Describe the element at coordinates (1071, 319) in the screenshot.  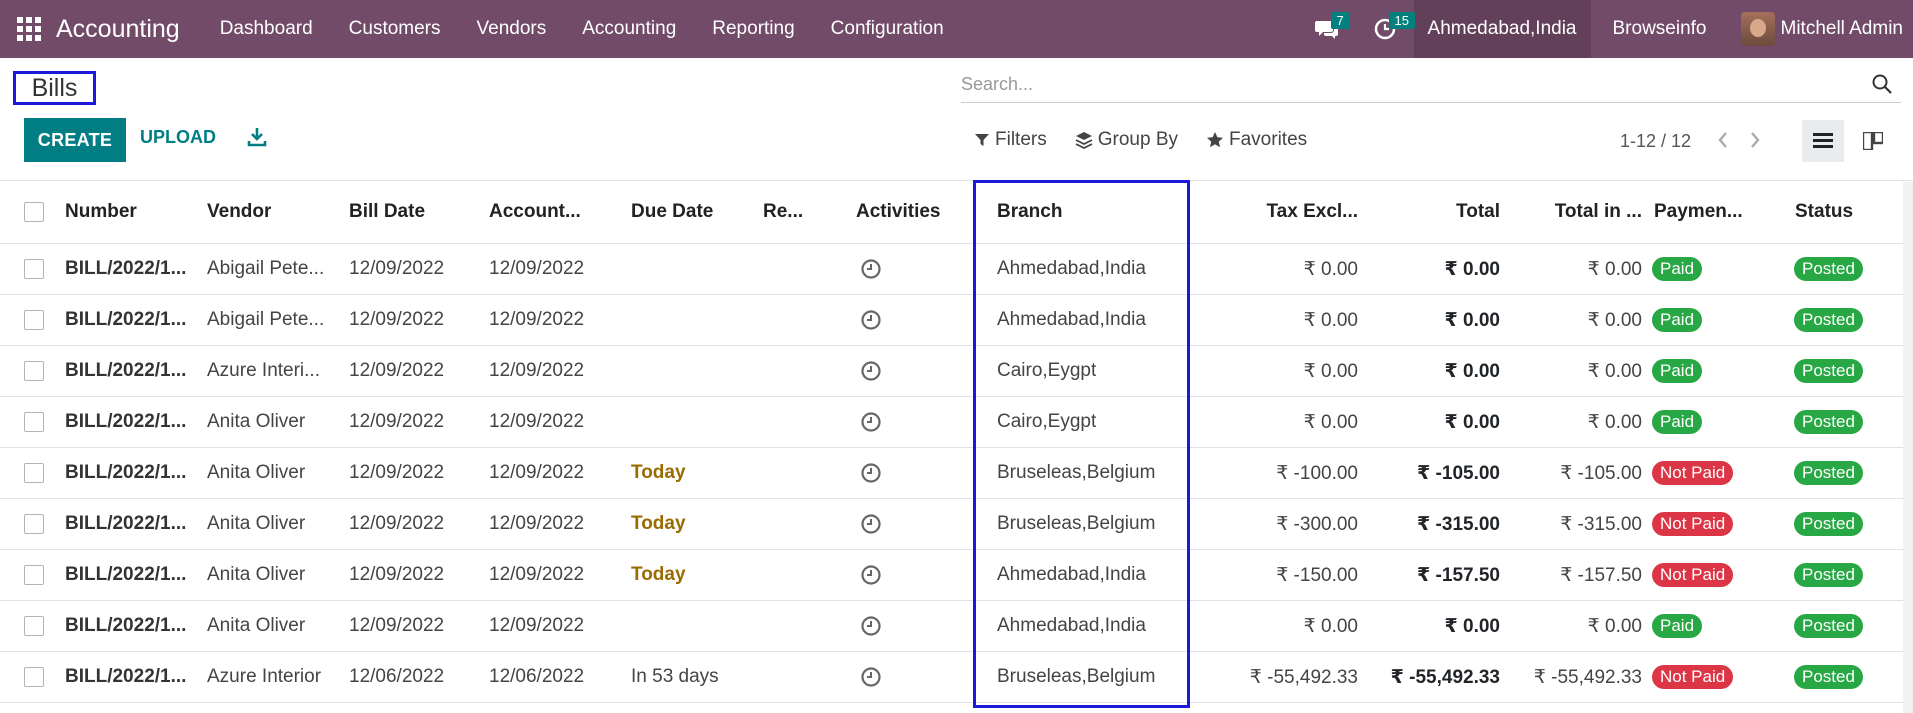
I see `branch-name: Ahmedabad,India` at that location.